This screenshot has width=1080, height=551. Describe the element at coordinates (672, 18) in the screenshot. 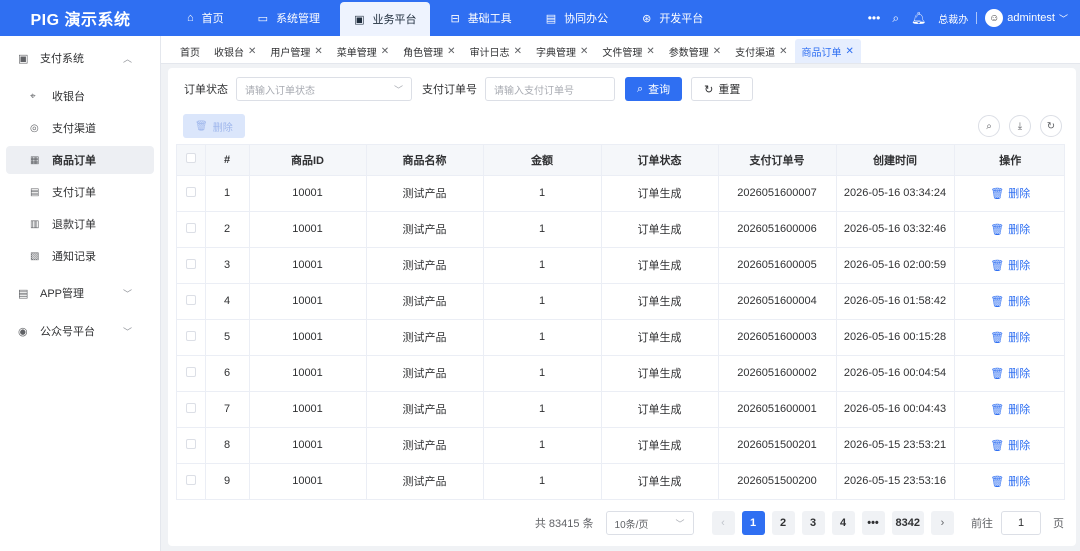

I see `top-nav-dev: ⊛ 开发平台` at that location.